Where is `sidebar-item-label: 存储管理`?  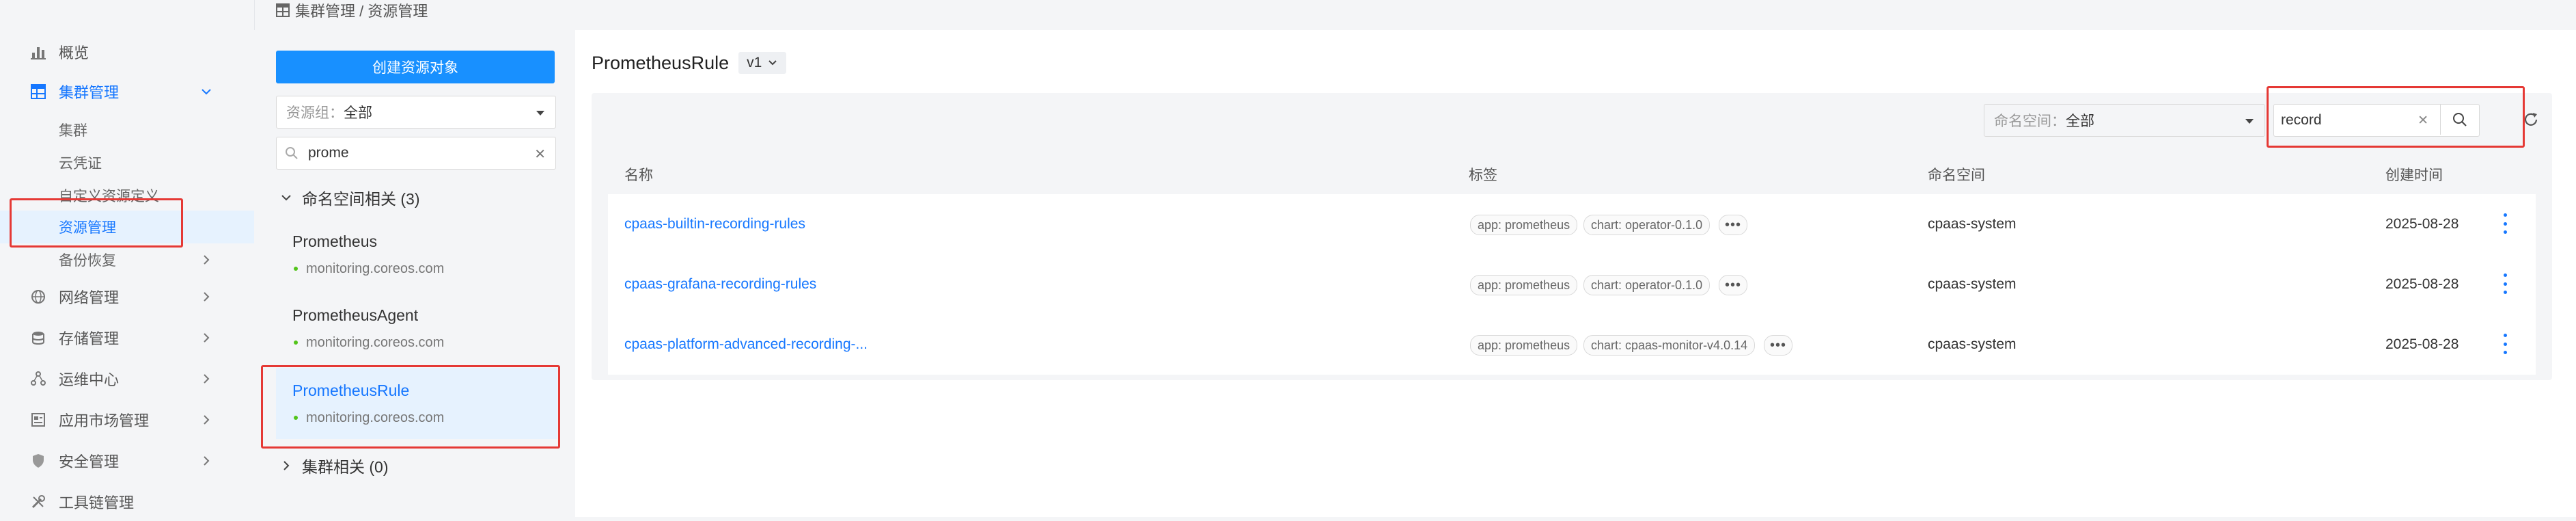
sidebar-item-label: 存储管理 is located at coordinates (89, 338).